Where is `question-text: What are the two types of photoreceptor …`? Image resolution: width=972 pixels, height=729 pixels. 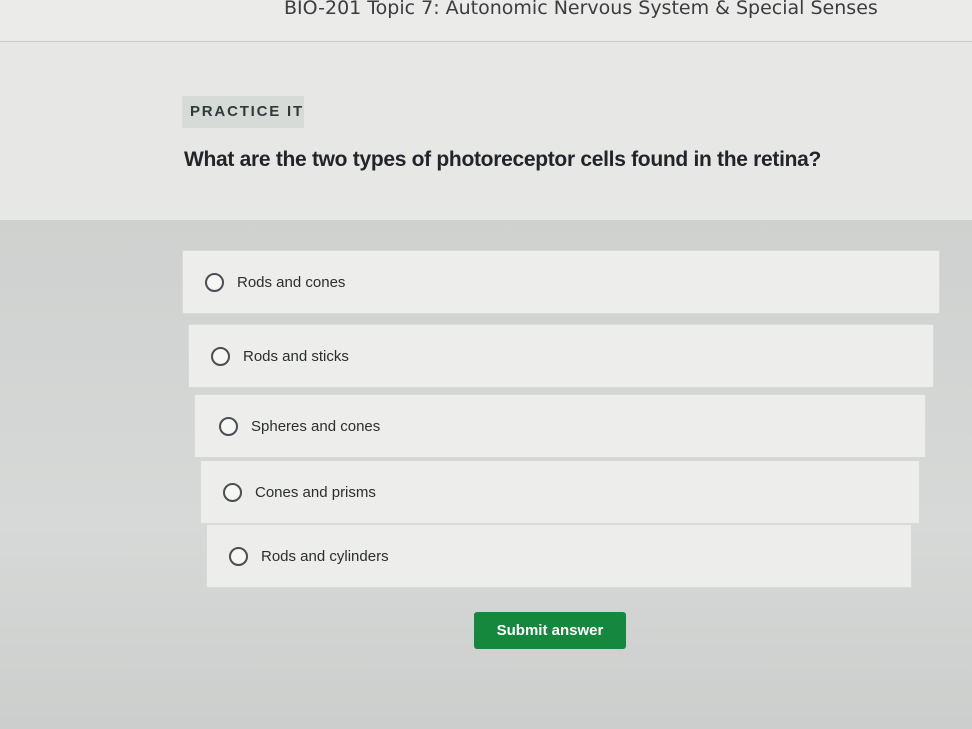 question-text: What are the two types of photoreceptor … is located at coordinates (503, 159).